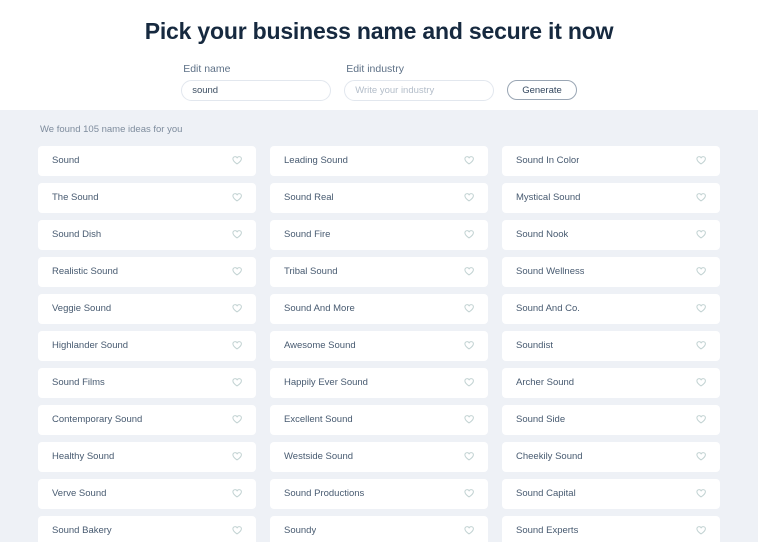  Describe the element at coordinates (379, 420) in the screenshot. I see `name-idea-card: Excellent Sound` at that location.